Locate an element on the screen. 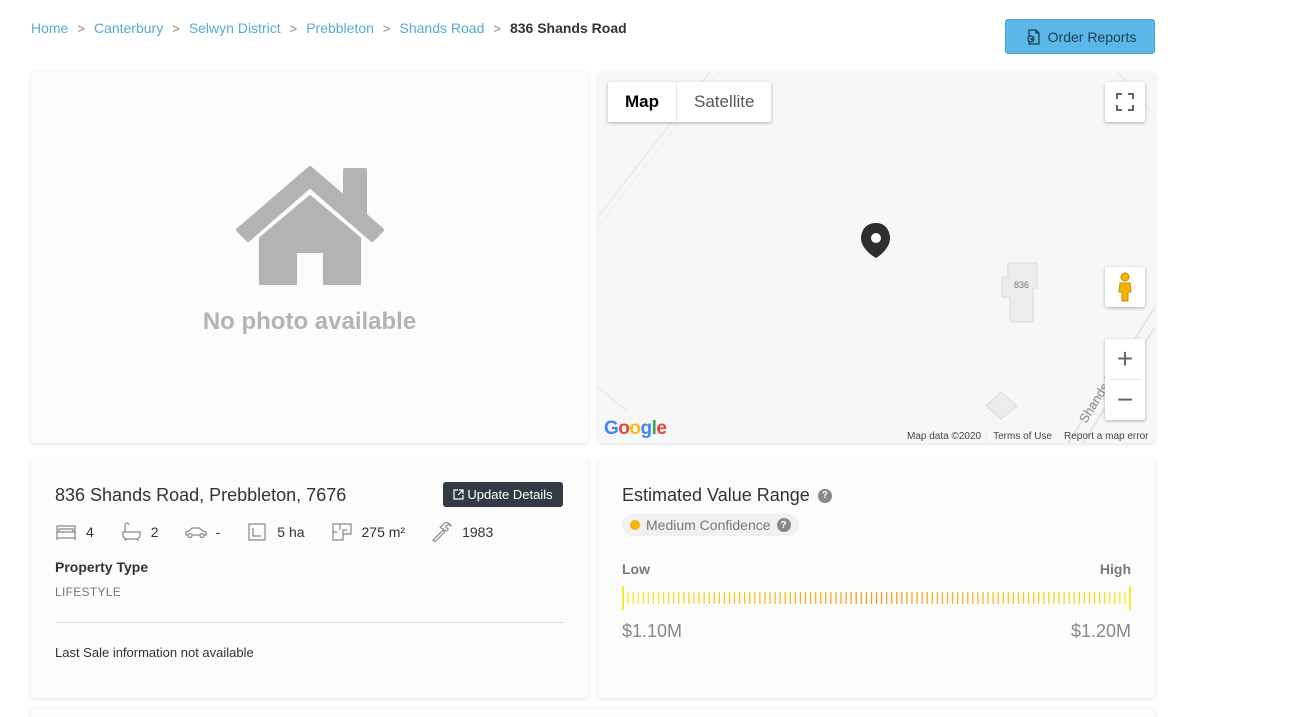 This screenshot has width=1294, height=717. google-logo: Google is located at coordinates (635, 429).